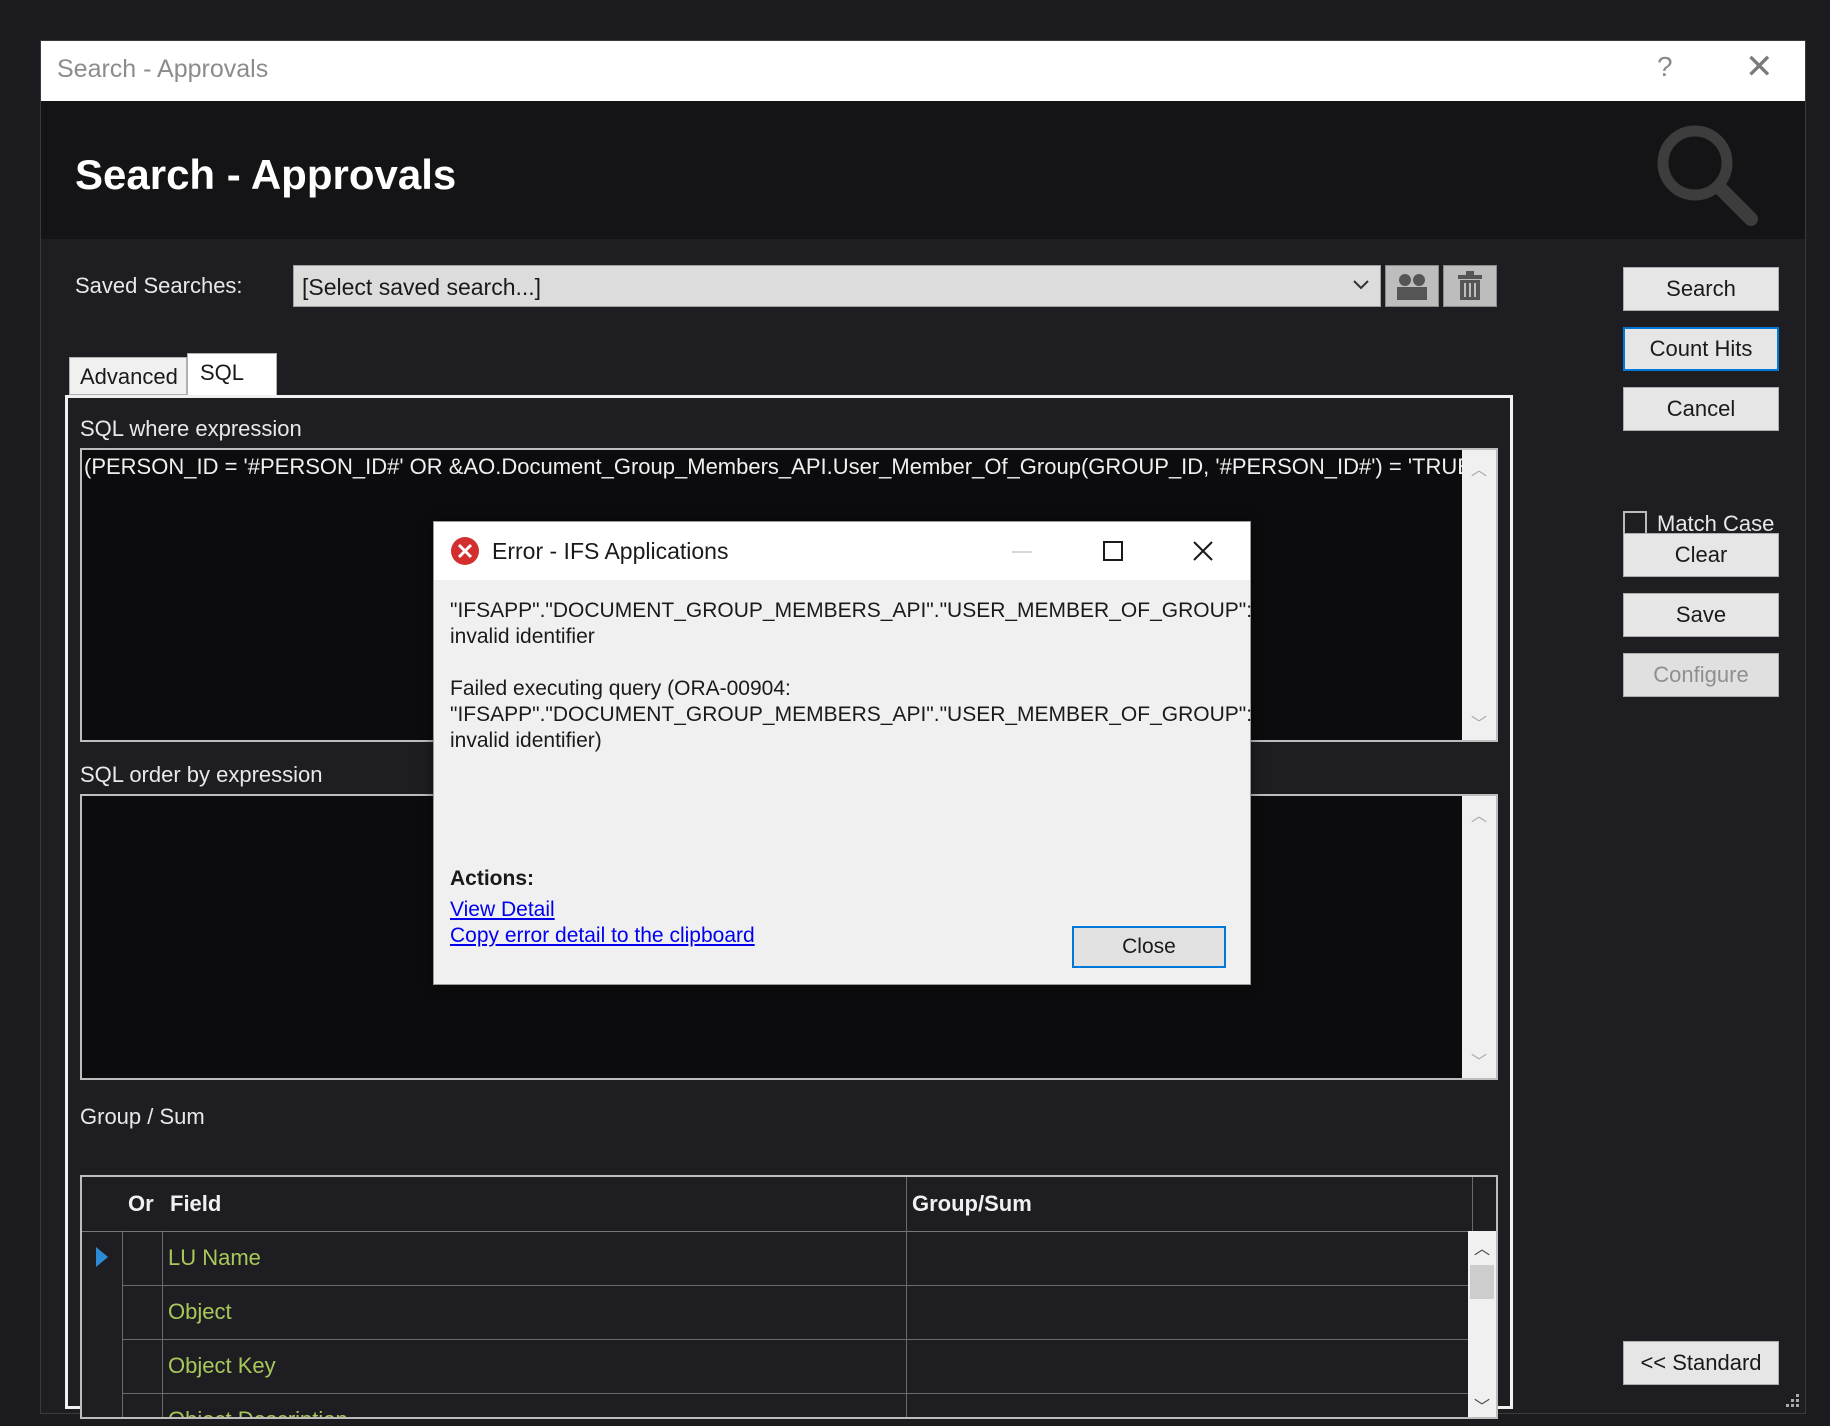 This screenshot has height=1426, width=1830. I want to click on window-close-button: ✕, so click(1759, 67).